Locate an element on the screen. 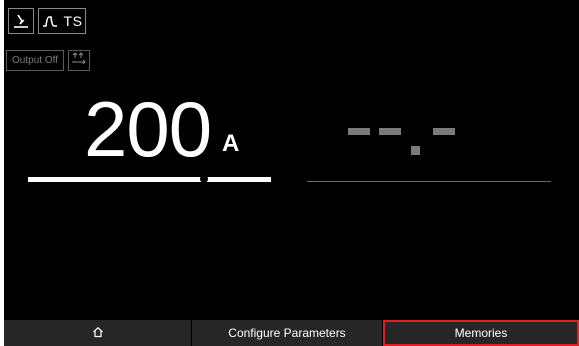 This screenshot has height=346, width=579. welding-torch-icon is located at coordinates (21, 21).